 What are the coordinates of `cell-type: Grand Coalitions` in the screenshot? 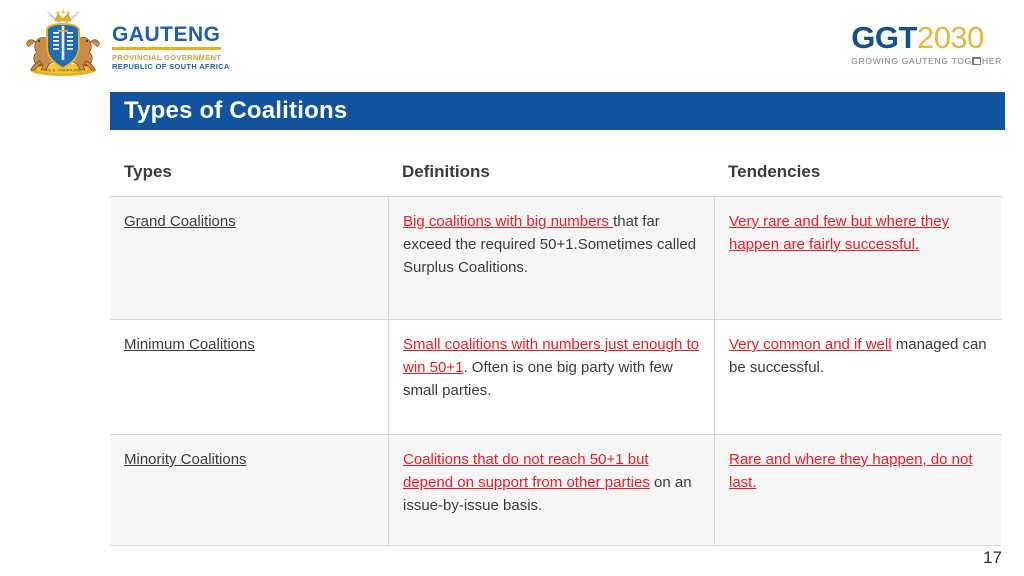 It's located at (249, 258).